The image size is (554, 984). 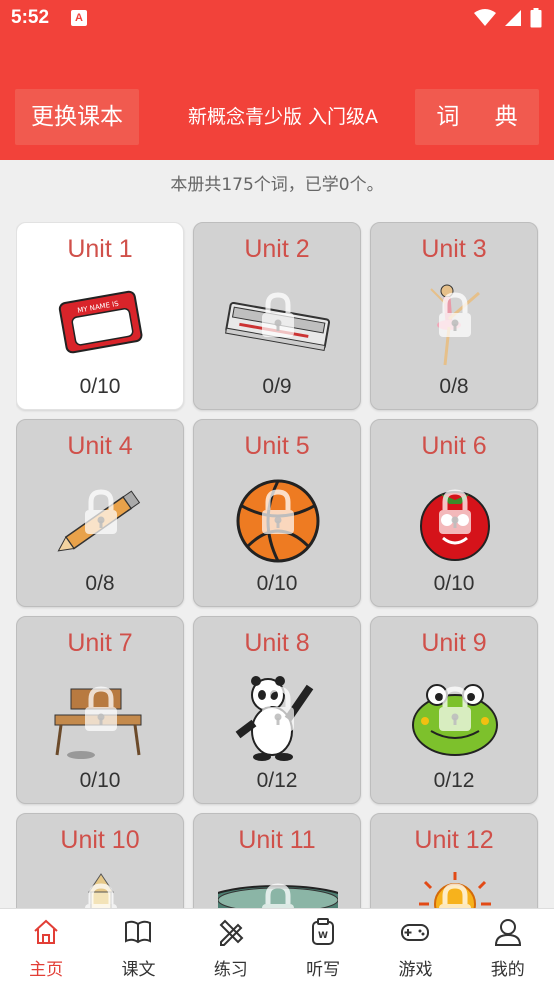 What do you see at coordinates (323, 970) in the screenshot?
I see `nav-label: 听写` at bounding box center [323, 970].